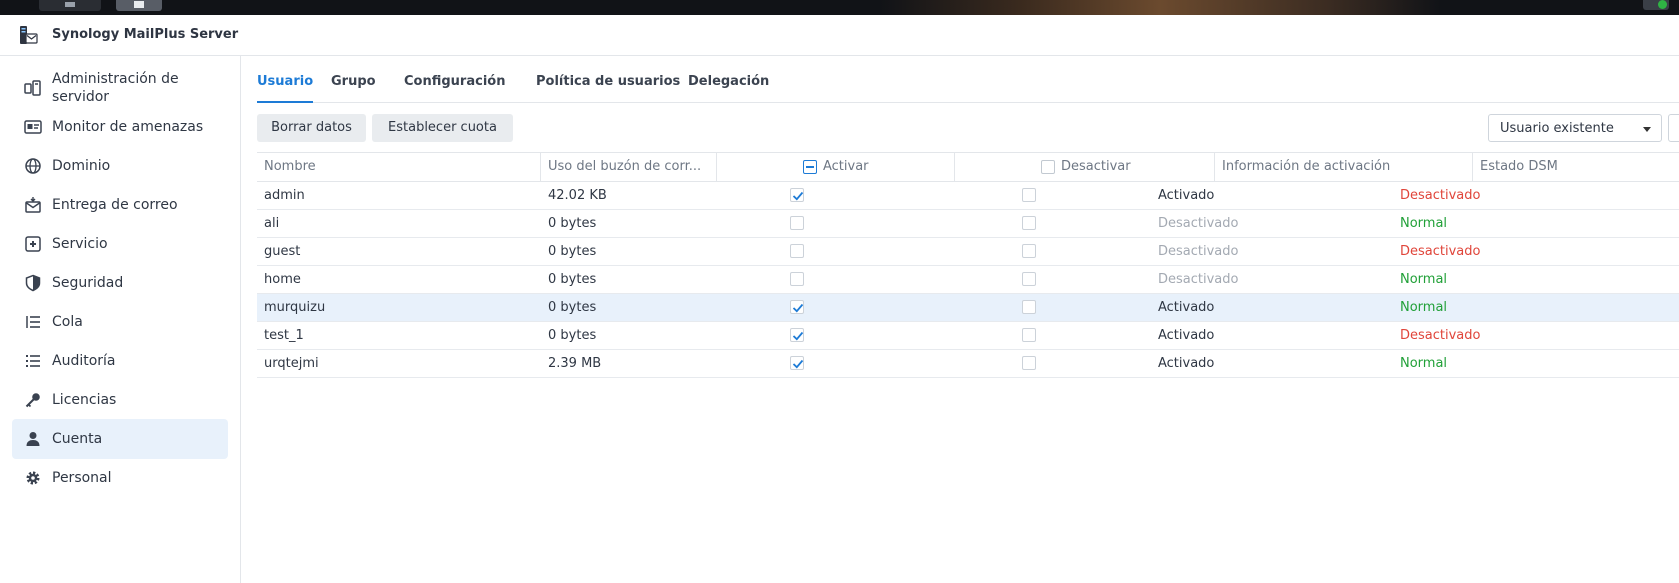  Describe the element at coordinates (295, 307) in the screenshot. I see `cell-name: murquizu` at that location.